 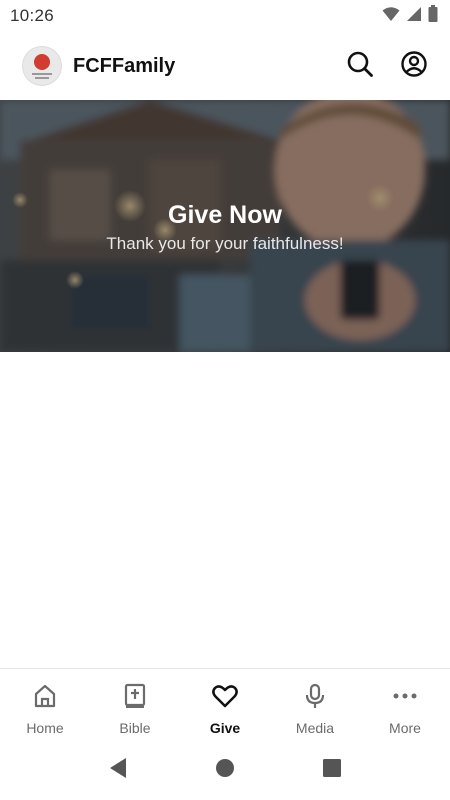 I want to click on nav-item-media: Media, so click(x=315, y=704).